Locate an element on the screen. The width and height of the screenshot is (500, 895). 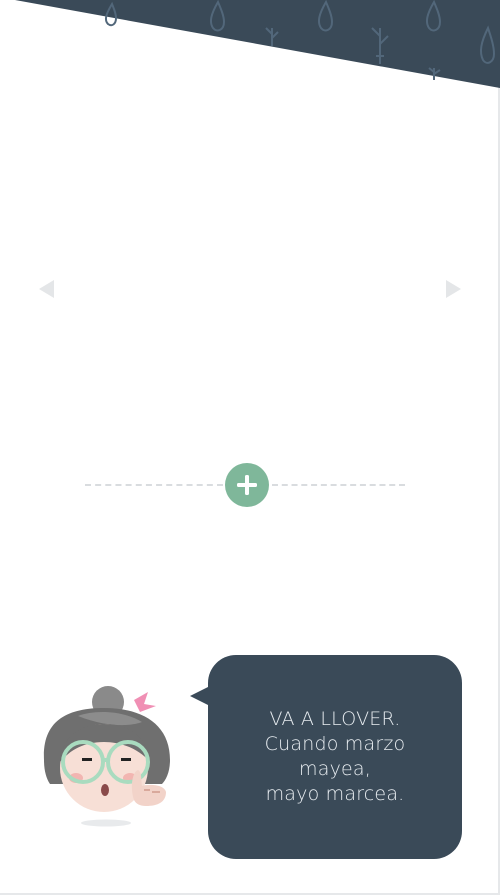
divider-right is located at coordinates (338, 485).